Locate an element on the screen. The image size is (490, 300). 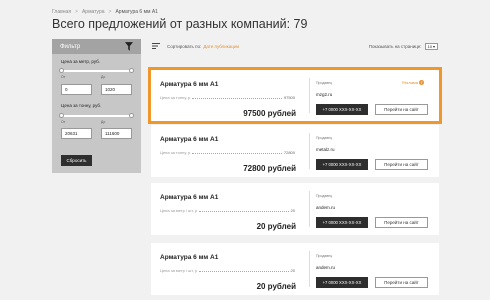
seller-name: metalz.ru is located at coordinates (325, 149).